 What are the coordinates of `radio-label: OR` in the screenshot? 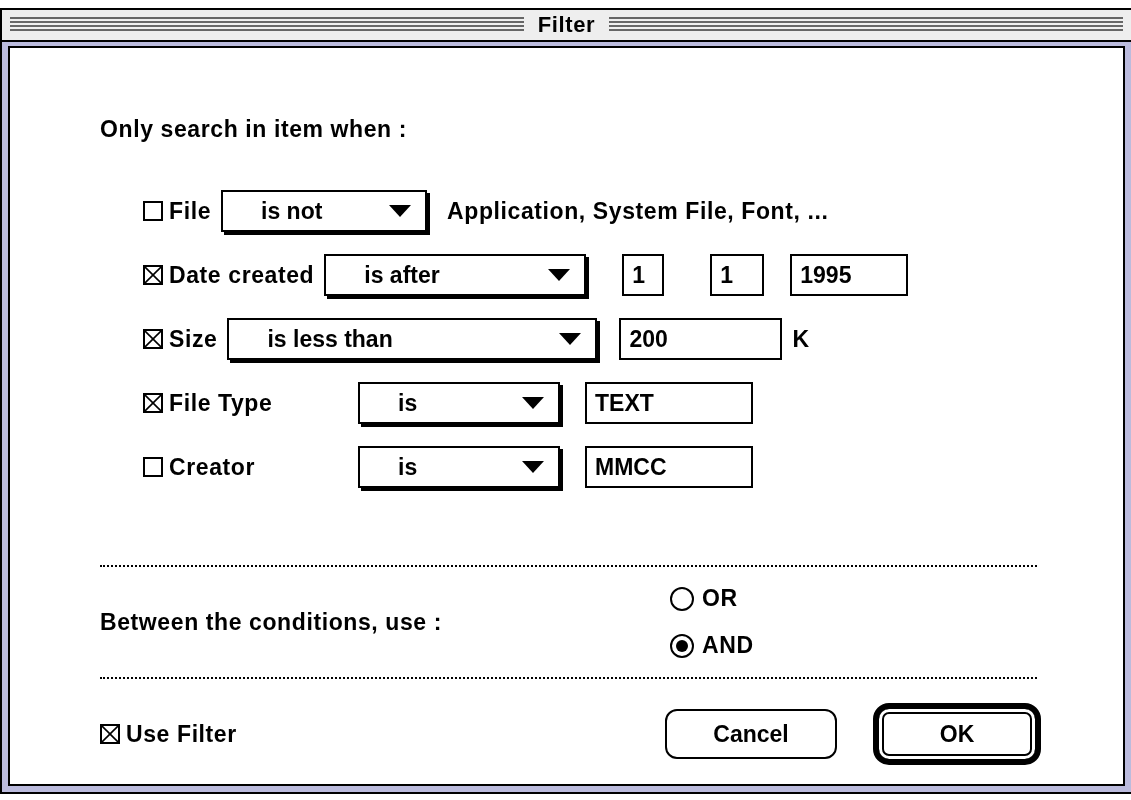 It's located at (720, 598).